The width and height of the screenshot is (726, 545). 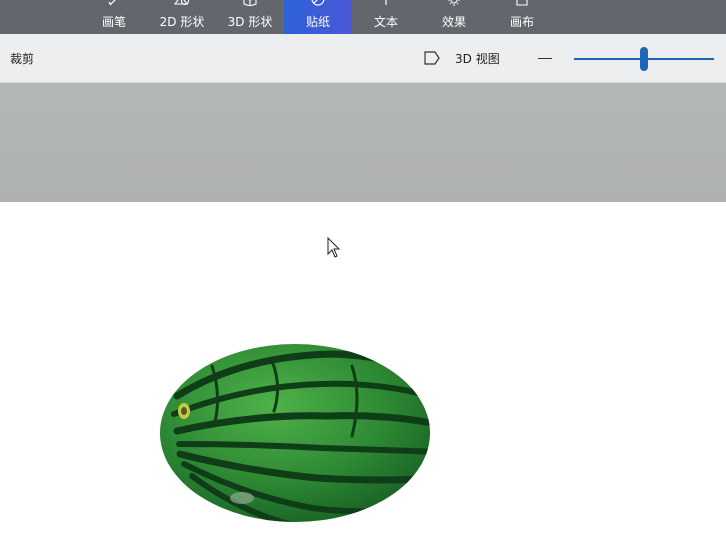 What do you see at coordinates (334, 247) in the screenshot?
I see `mouse-pointer-icon` at bounding box center [334, 247].